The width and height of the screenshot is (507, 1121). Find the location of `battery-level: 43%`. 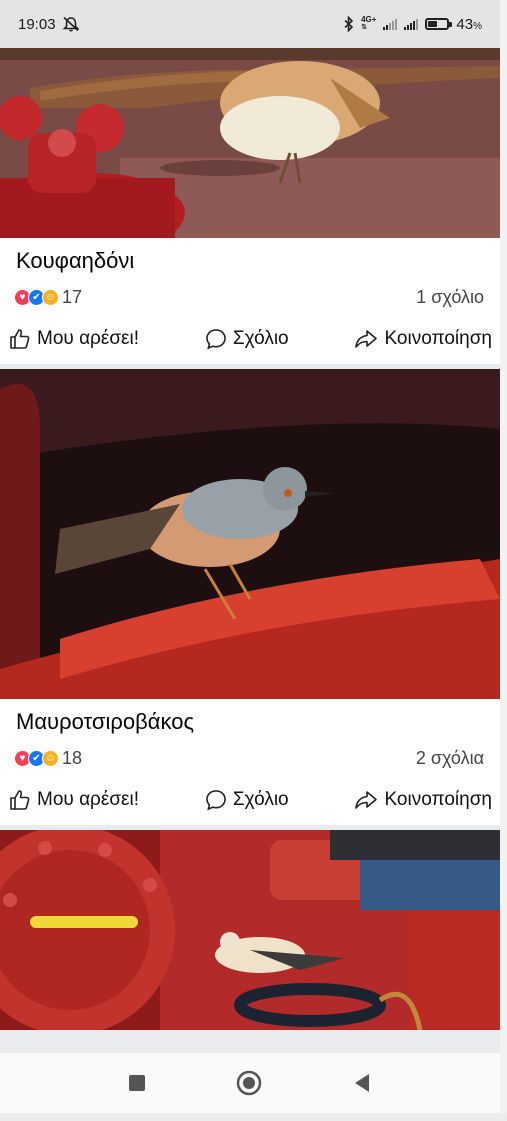

battery-level: 43% is located at coordinates (469, 24).